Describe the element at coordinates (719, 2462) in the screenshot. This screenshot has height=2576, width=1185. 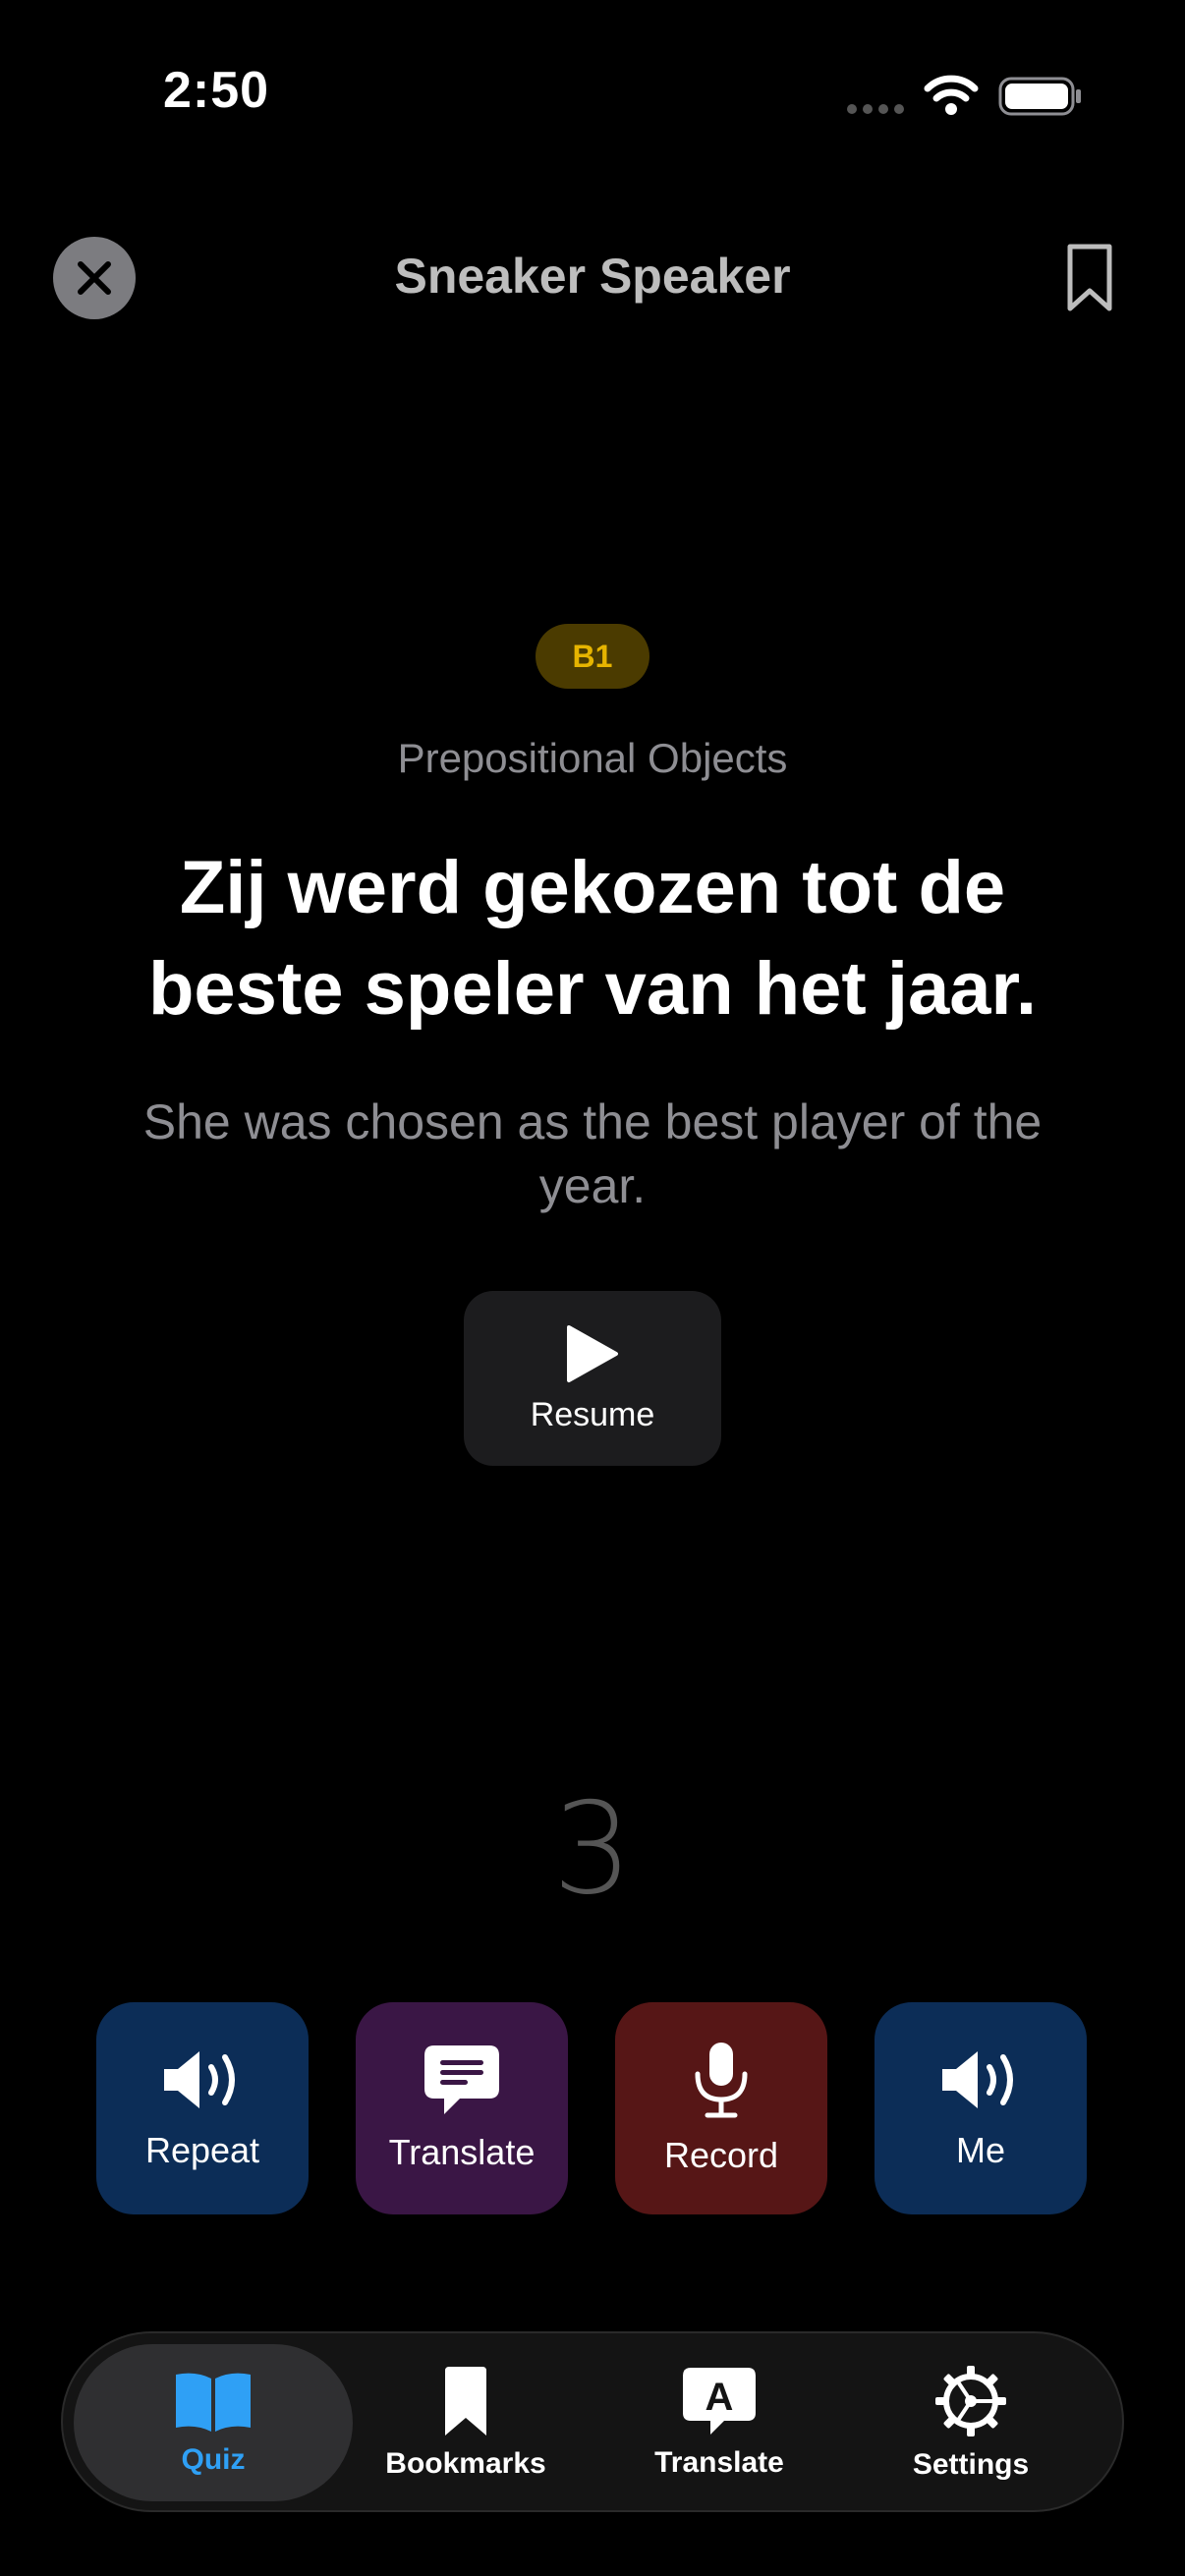
I see `tab-translate-label: Translate` at that location.